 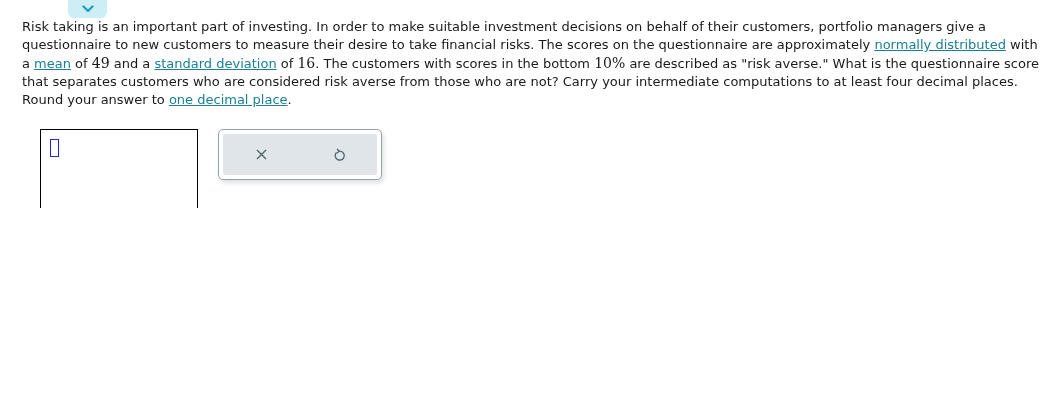 What do you see at coordinates (940, 44) in the screenshot?
I see `glossary-link: normally distributed` at bounding box center [940, 44].